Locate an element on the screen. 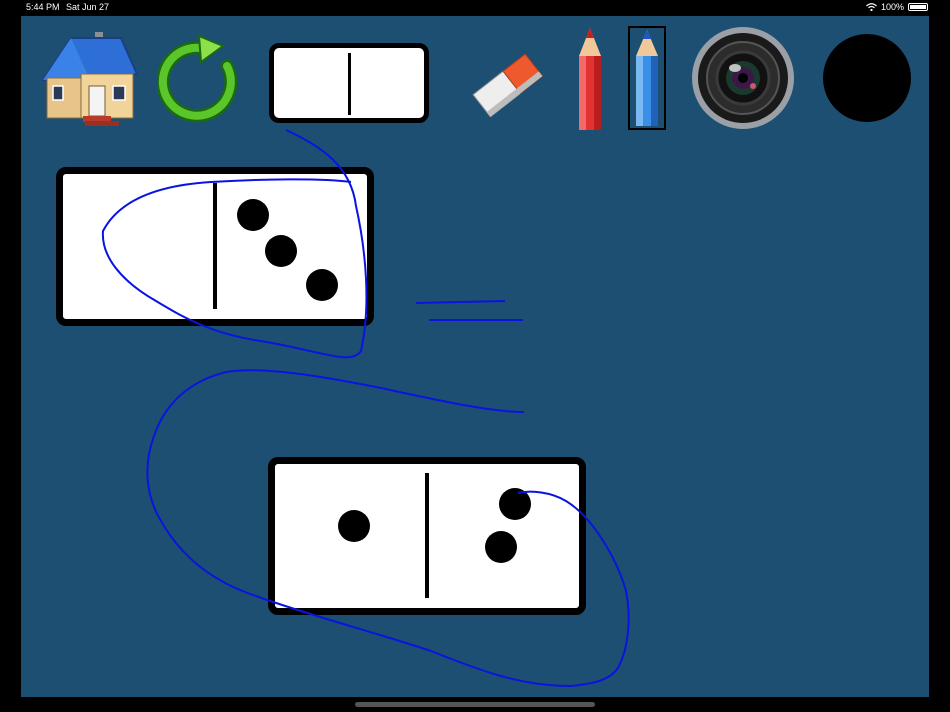  red-pencil-icon is located at coordinates (590, 79).